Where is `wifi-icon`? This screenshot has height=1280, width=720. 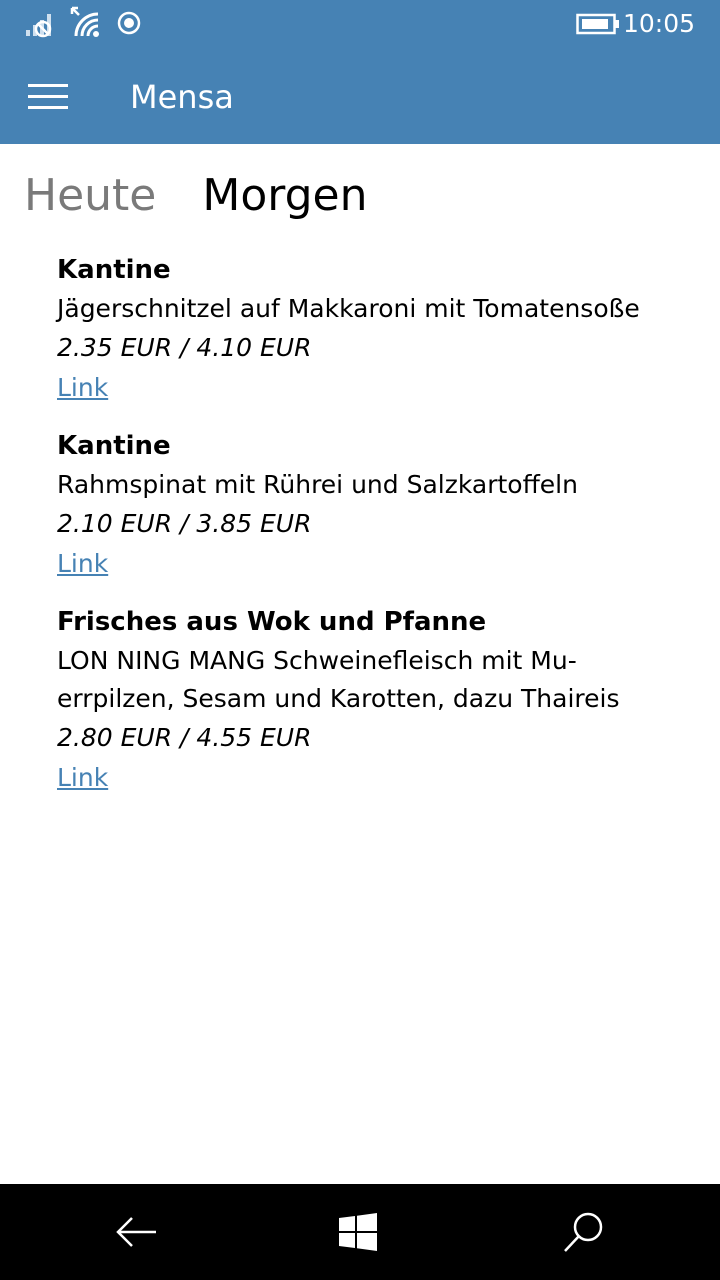
wifi-icon is located at coordinates (85, 24).